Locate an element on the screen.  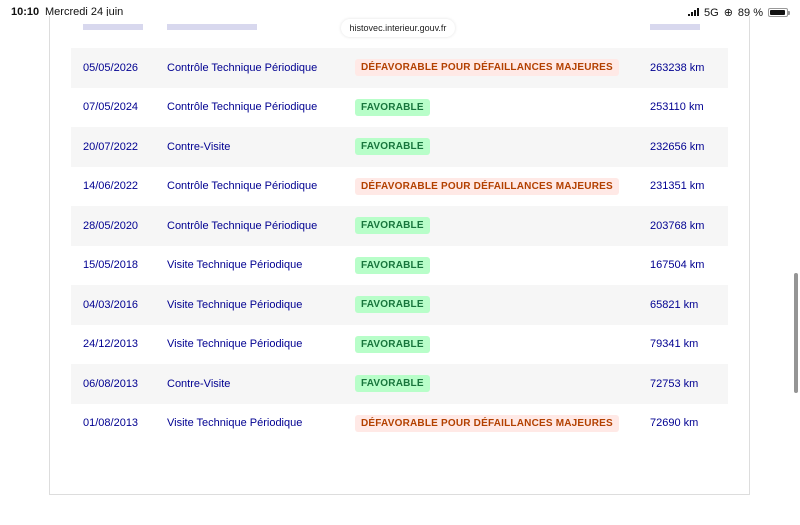
row-date: 04/03/2016 is located at coordinates (111, 304).